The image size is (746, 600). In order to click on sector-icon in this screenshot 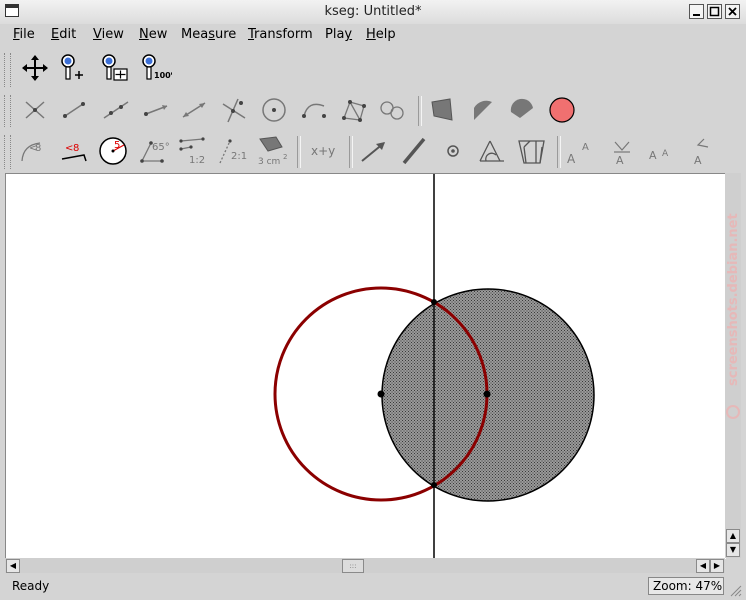, I will do `click(483, 110)`.